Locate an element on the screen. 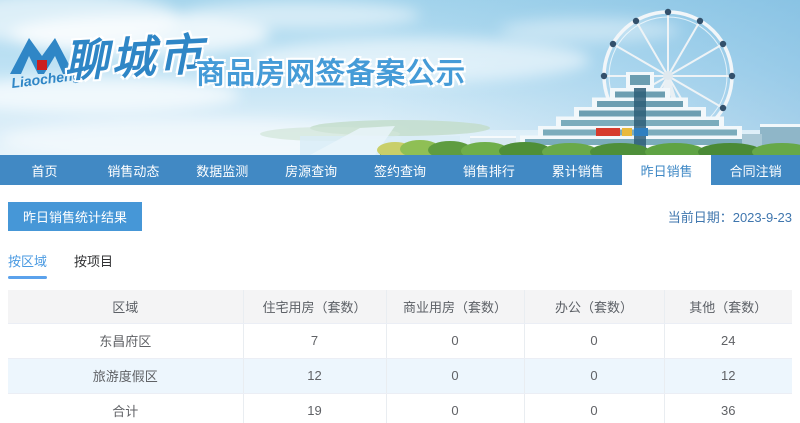 The width and height of the screenshot is (800, 423). col-header-commercial: 商业用房（套数） is located at coordinates (455, 307).